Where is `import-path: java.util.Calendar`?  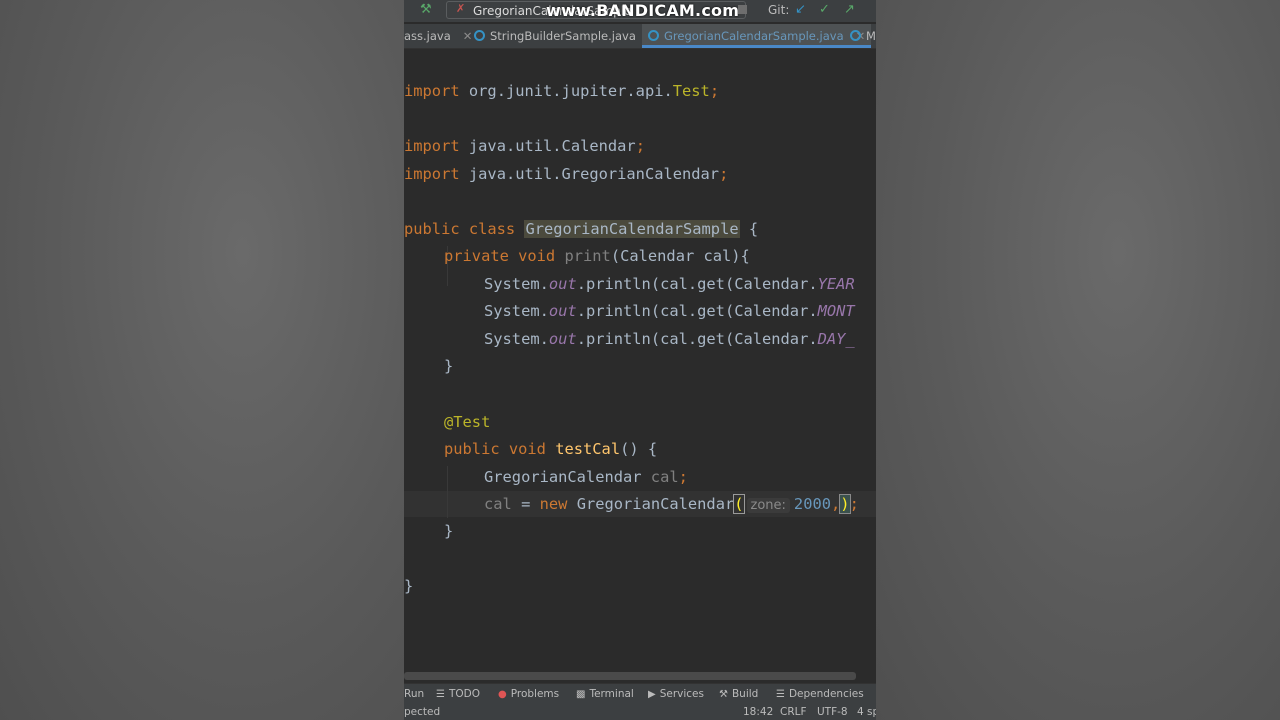 import-path: java.util.Calendar is located at coordinates (552, 146).